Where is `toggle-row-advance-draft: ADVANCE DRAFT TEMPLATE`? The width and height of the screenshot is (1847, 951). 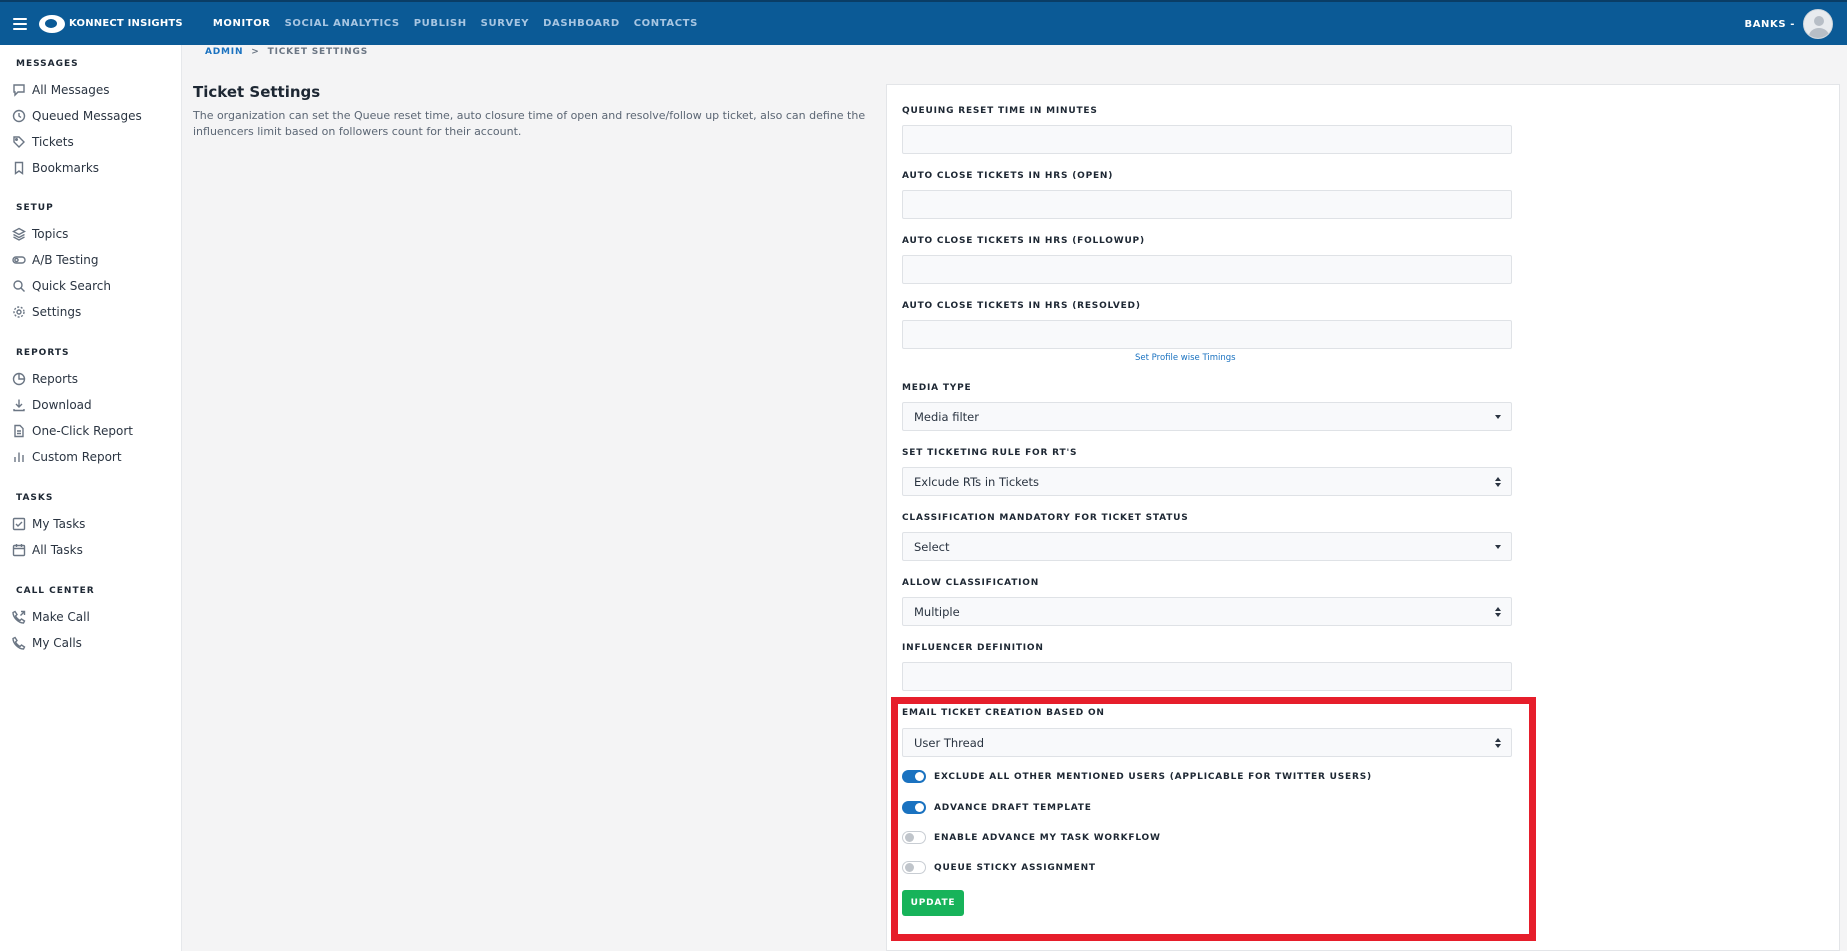
toggle-row-advance-draft: ADVANCE DRAFT TEMPLATE is located at coordinates (997, 807).